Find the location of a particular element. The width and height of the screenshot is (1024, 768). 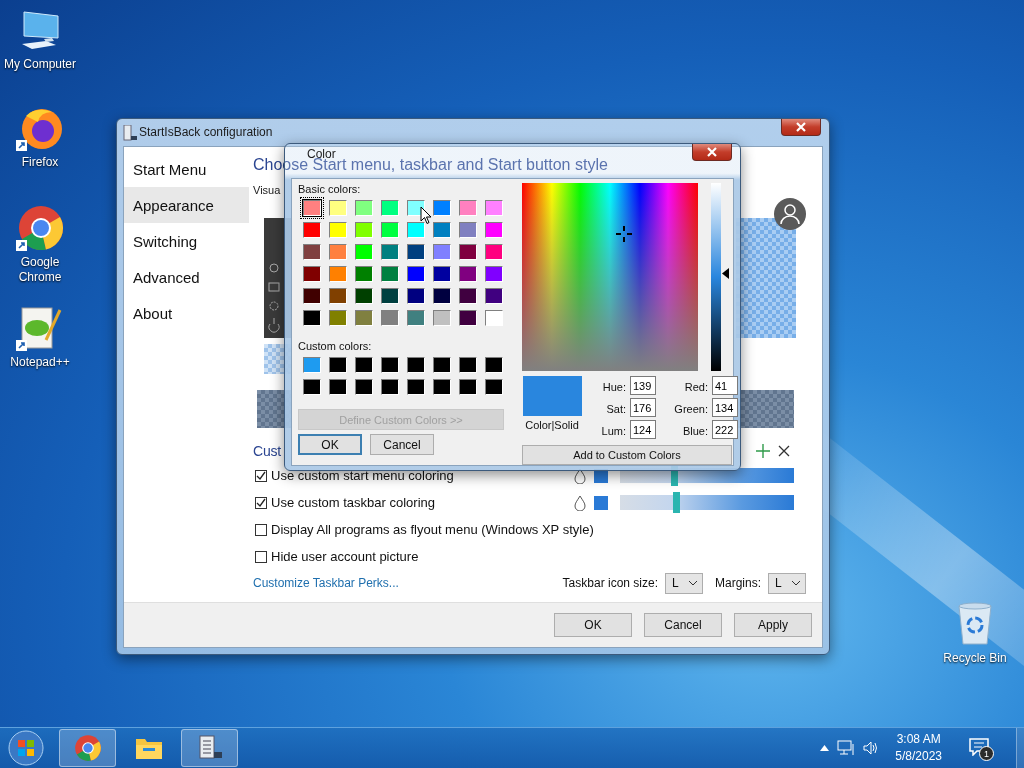

start-button-icon is located at coordinates (26, 748).